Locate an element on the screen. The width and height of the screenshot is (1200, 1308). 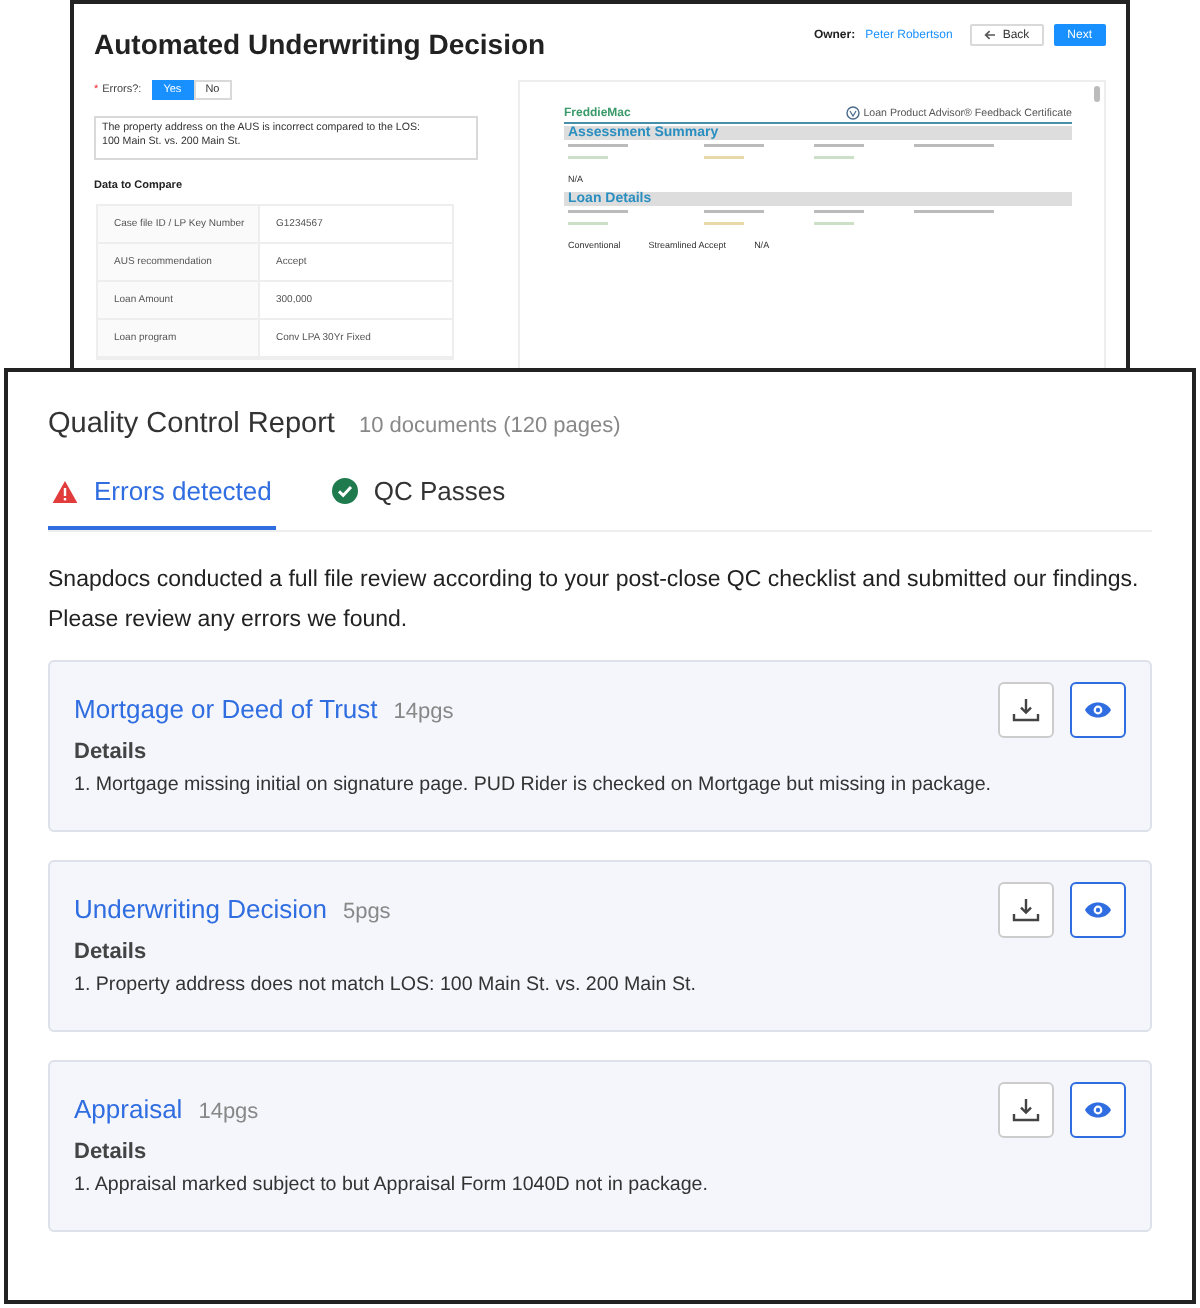
tab: Errors detected is located at coordinates (162, 503).